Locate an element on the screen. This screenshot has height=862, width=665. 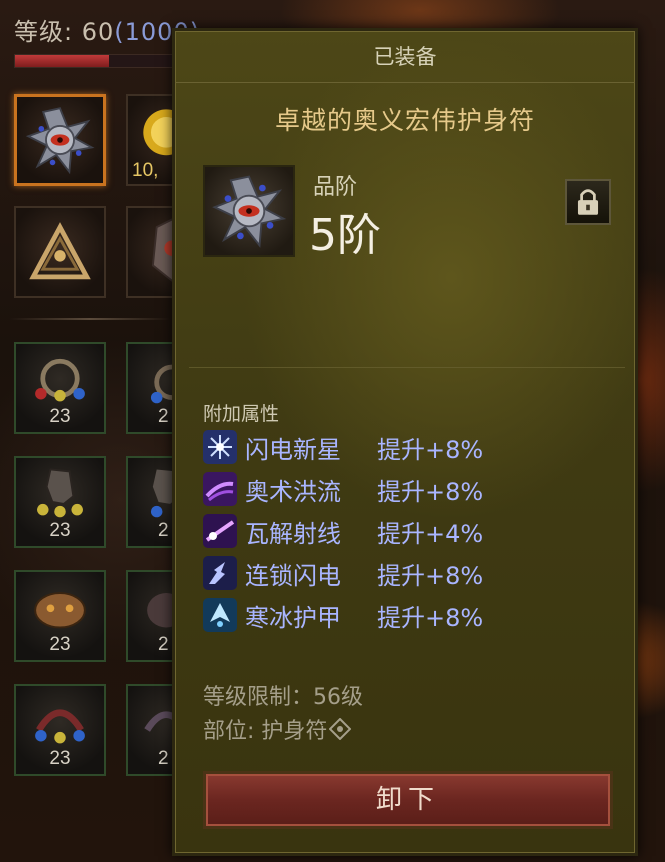
affix-row: 寒冰护甲 提升+8% is located at coordinates (343, 615).